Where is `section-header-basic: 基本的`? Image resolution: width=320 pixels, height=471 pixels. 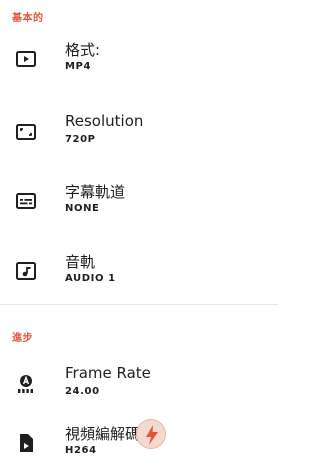 section-header-basic: 基本的 is located at coordinates (28, 18).